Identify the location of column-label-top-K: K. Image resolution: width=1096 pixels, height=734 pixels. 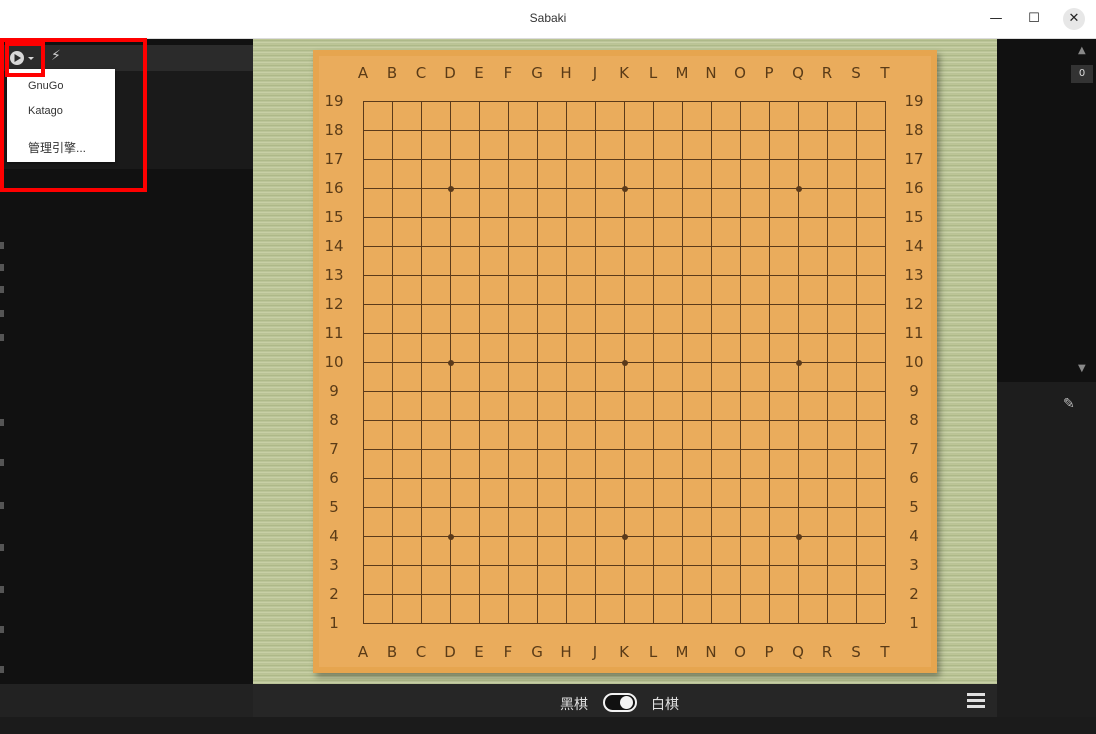
(624, 73).